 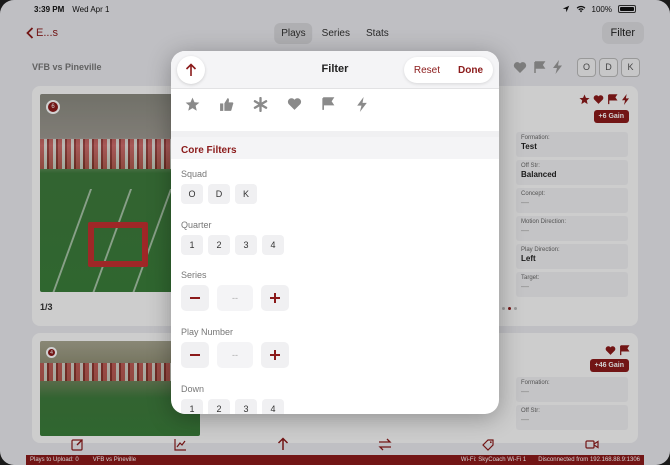 I want to click on play-number-stepper: --, so click(x=235, y=355).